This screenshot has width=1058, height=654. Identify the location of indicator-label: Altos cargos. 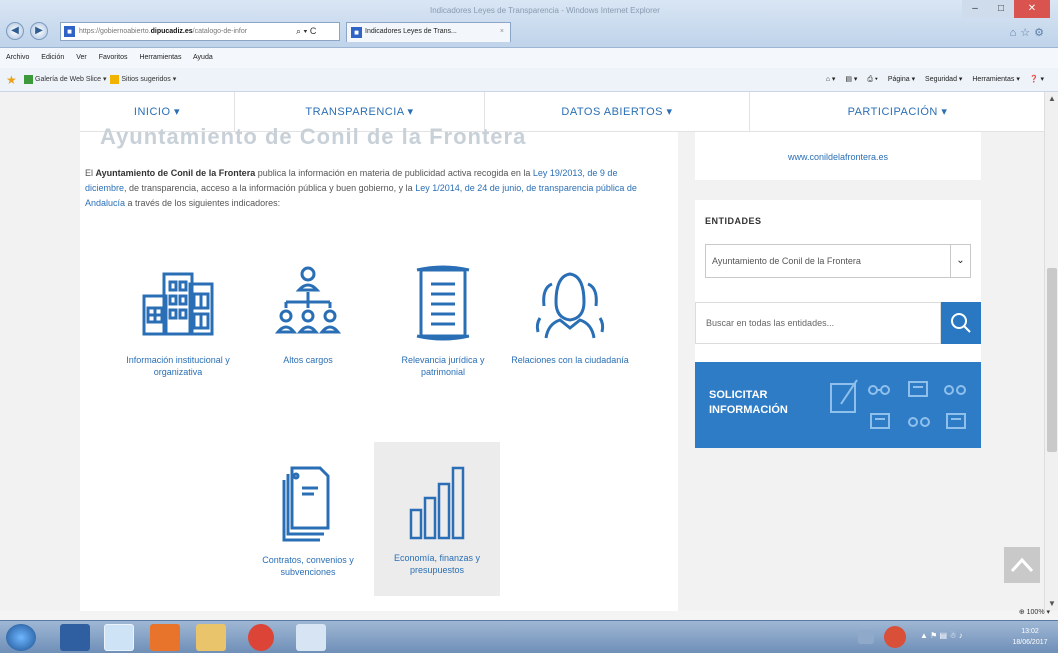
(308, 360).